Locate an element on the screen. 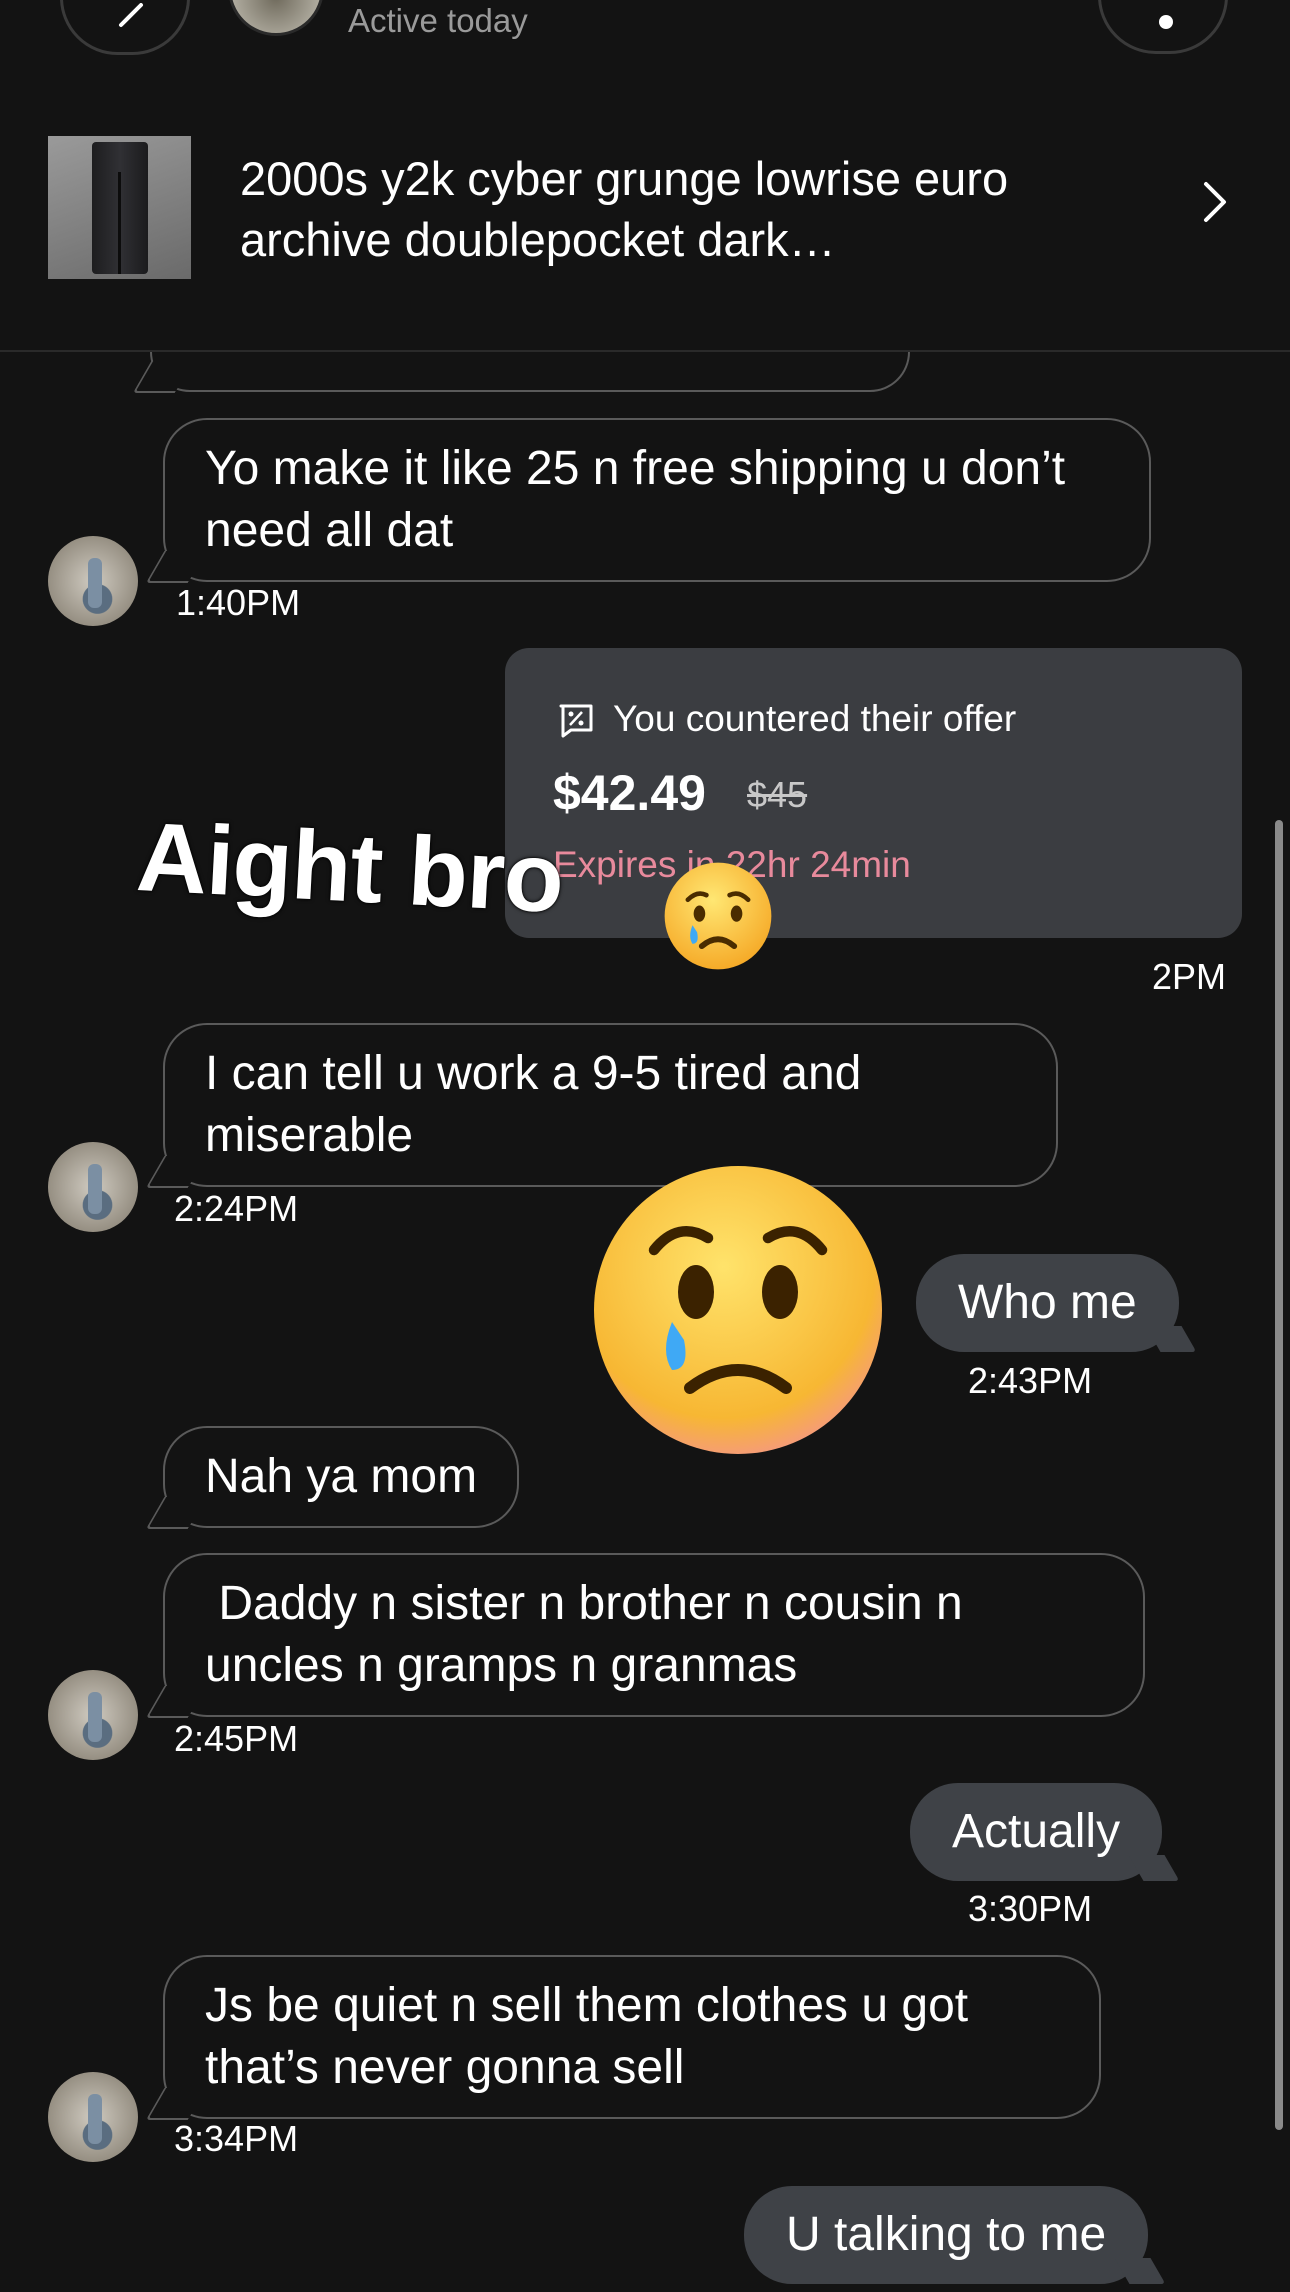 The width and height of the screenshot is (1290, 2292). message-time: 3:34PM is located at coordinates (236, 2138).